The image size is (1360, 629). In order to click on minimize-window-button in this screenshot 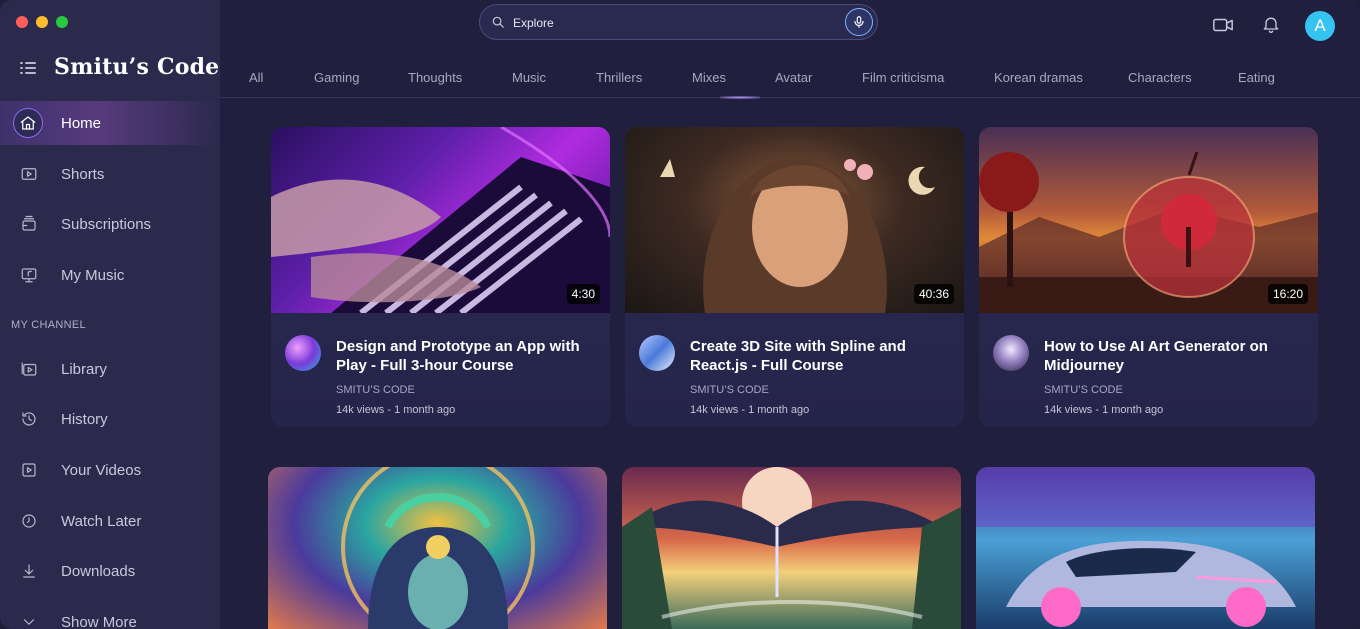, I will do `click(42, 22)`.